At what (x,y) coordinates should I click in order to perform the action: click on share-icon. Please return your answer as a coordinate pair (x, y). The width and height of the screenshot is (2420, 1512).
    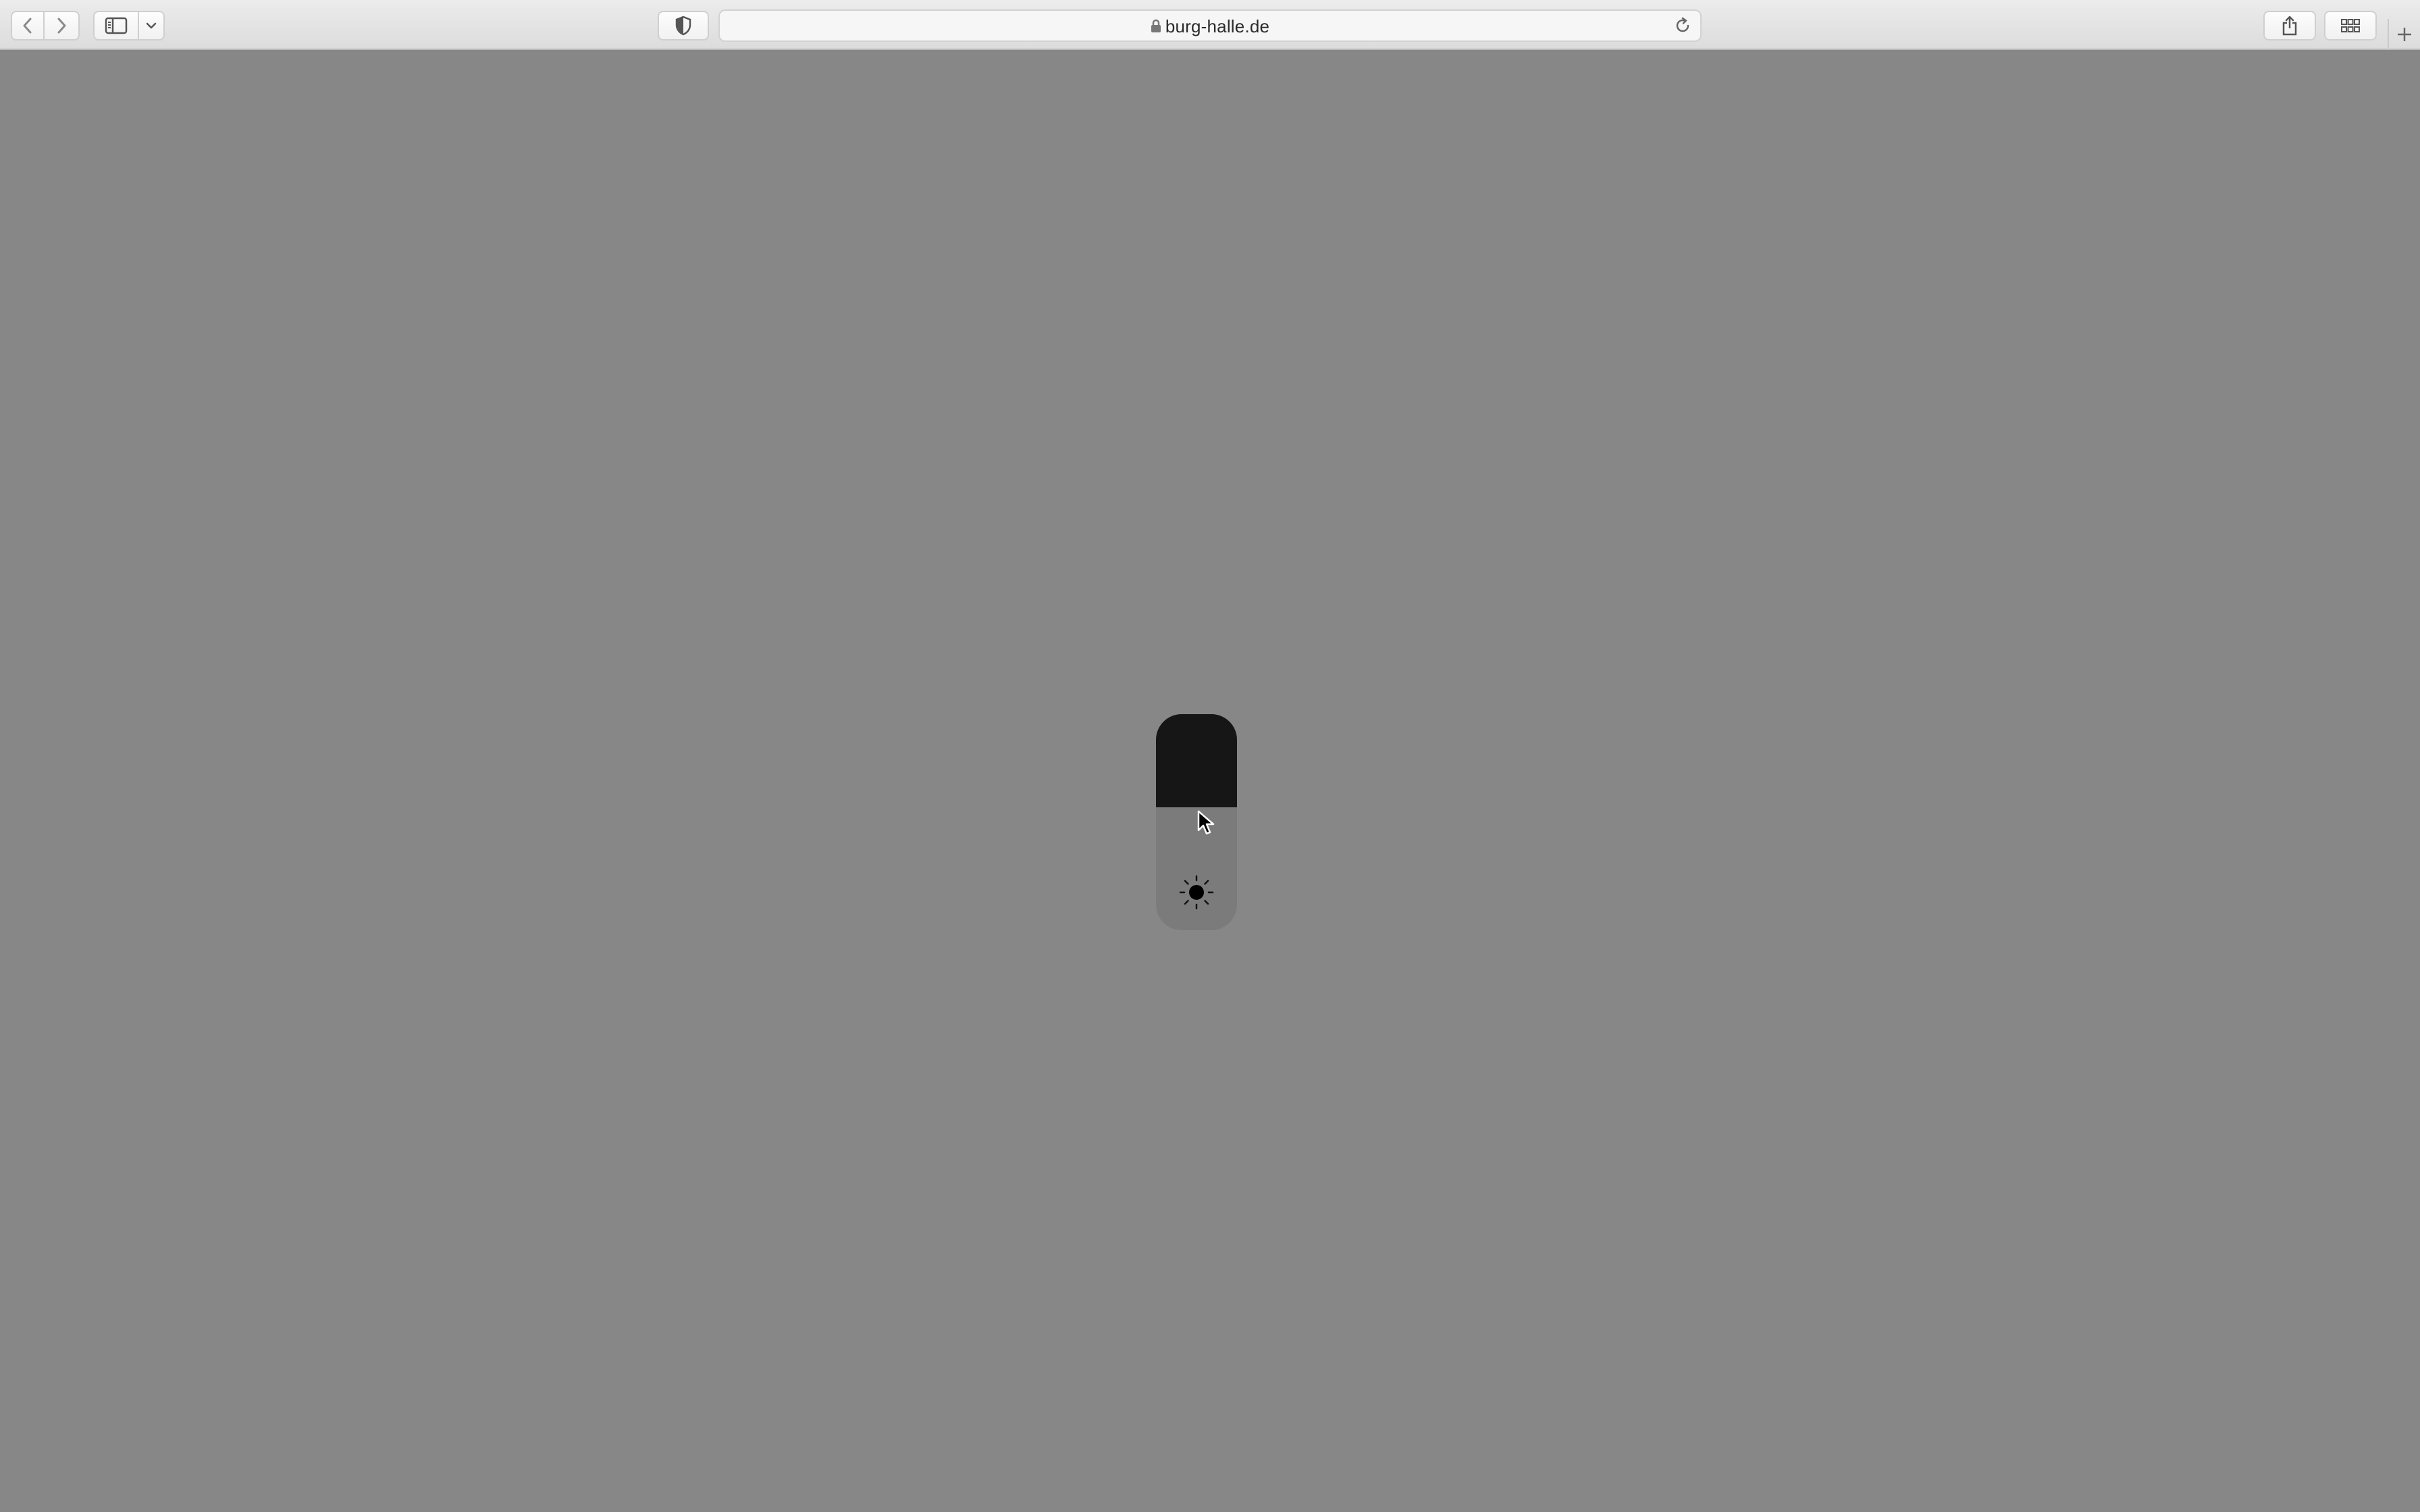
    Looking at the image, I should click on (2289, 26).